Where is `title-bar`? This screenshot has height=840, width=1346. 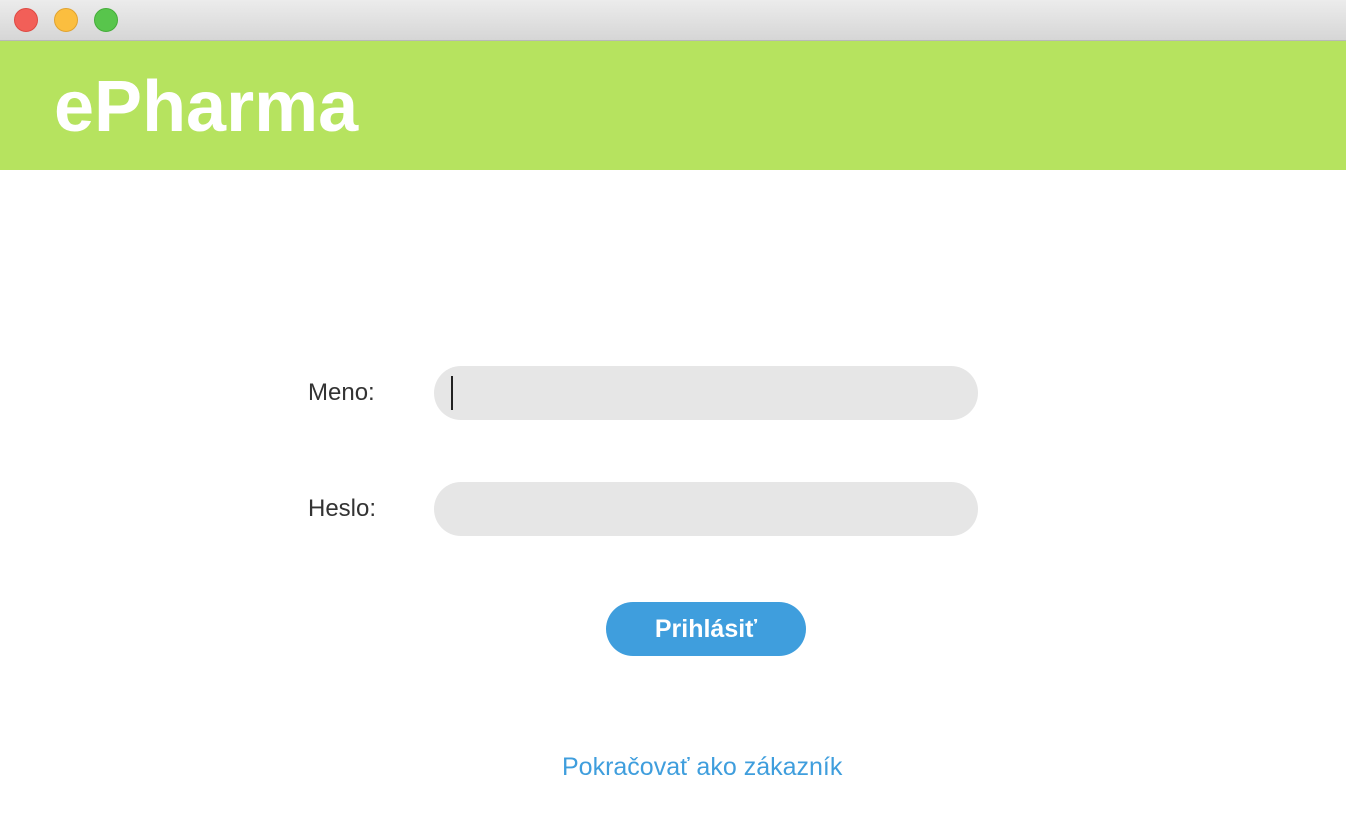 title-bar is located at coordinates (673, 20).